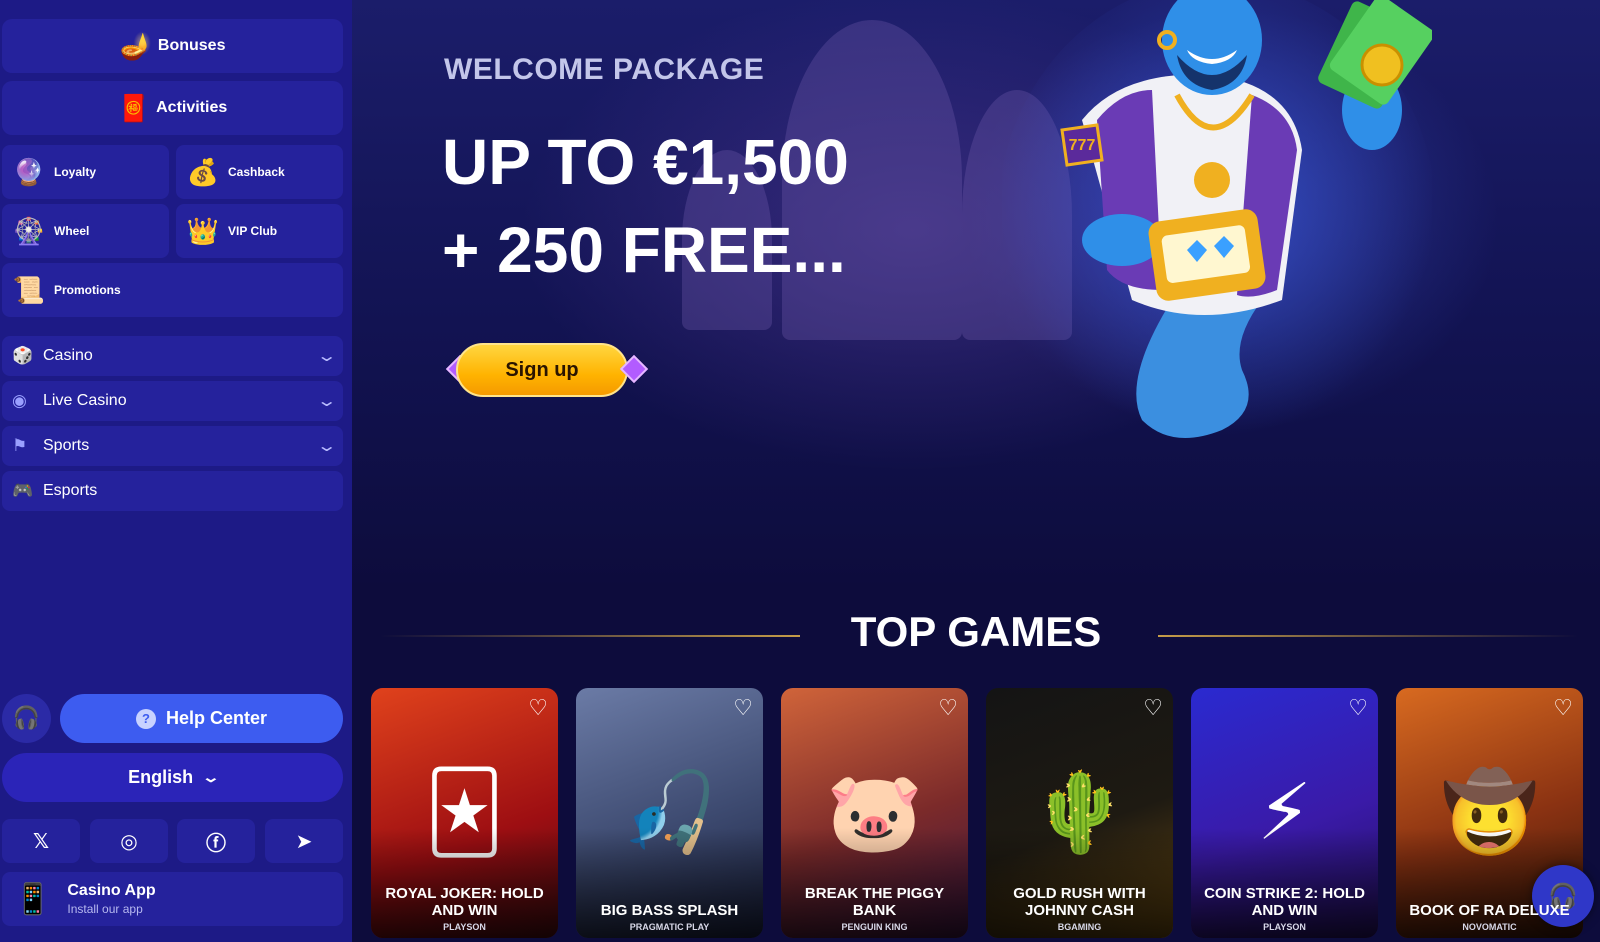  What do you see at coordinates (105, 909) in the screenshot?
I see `casino-app-subtitle: Install our app` at bounding box center [105, 909].